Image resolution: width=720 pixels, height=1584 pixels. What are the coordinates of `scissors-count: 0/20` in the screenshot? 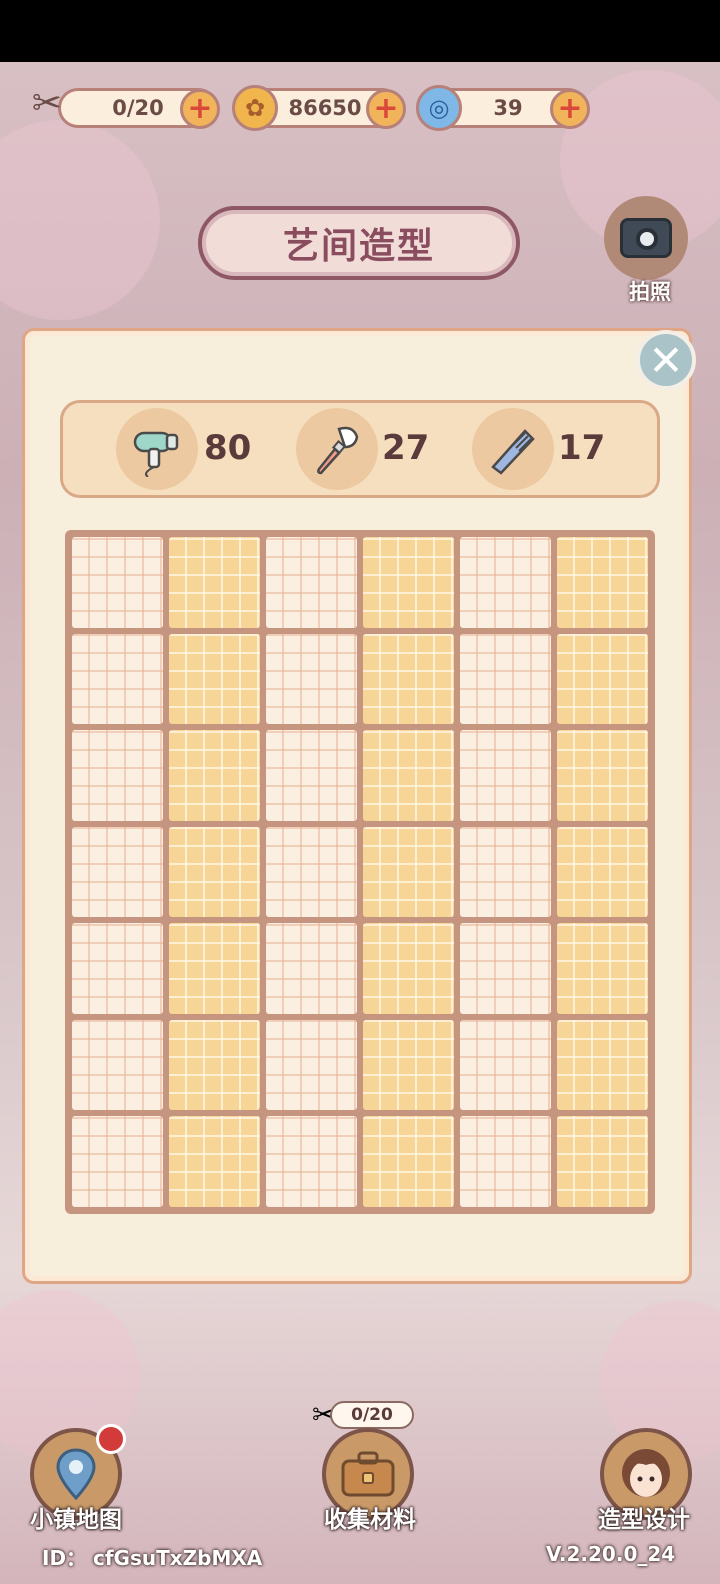 It's located at (138, 108).